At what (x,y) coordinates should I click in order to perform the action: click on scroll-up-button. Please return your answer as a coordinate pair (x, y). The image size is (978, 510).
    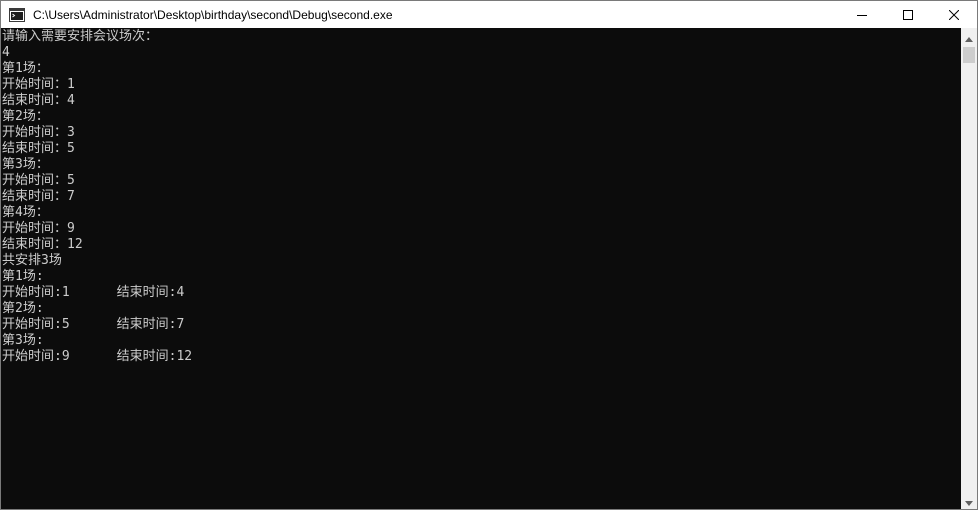
    Looking at the image, I should click on (969, 36).